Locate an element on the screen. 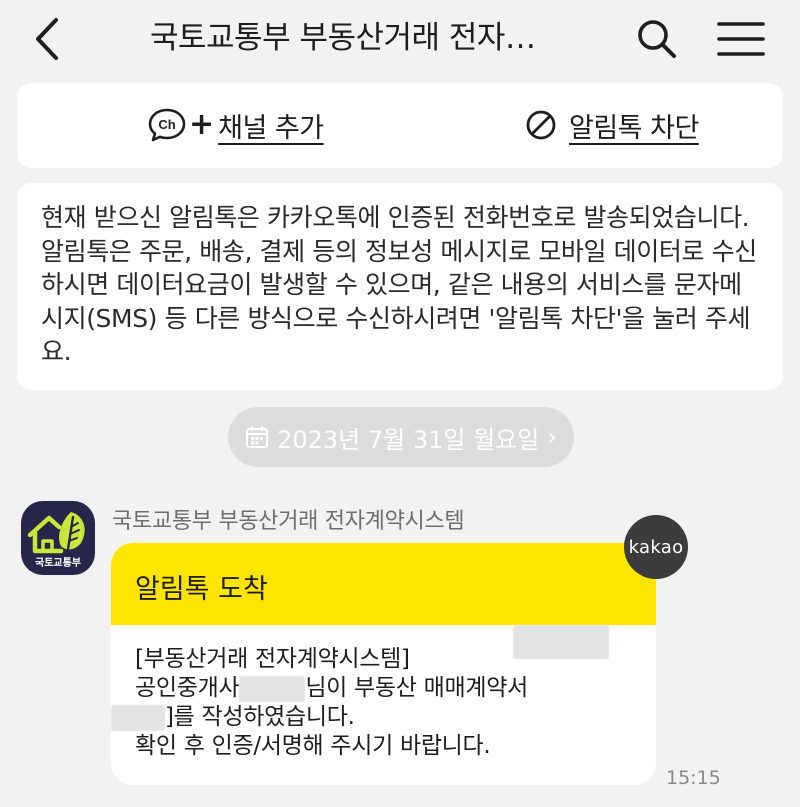 This screenshot has width=800, height=807. sender-avatar: 국토교통부 is located at coordinates (58, 538).